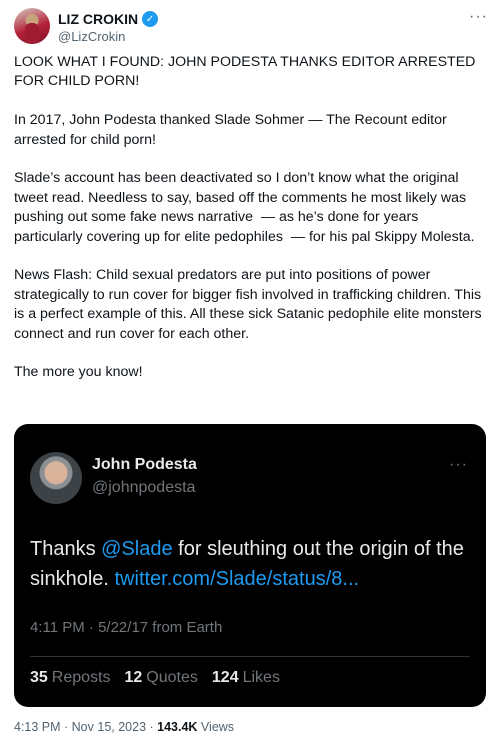 This screenshot has width=502, height=744. I want to click on author-handle: @LizCrokin, so click(91, 36).